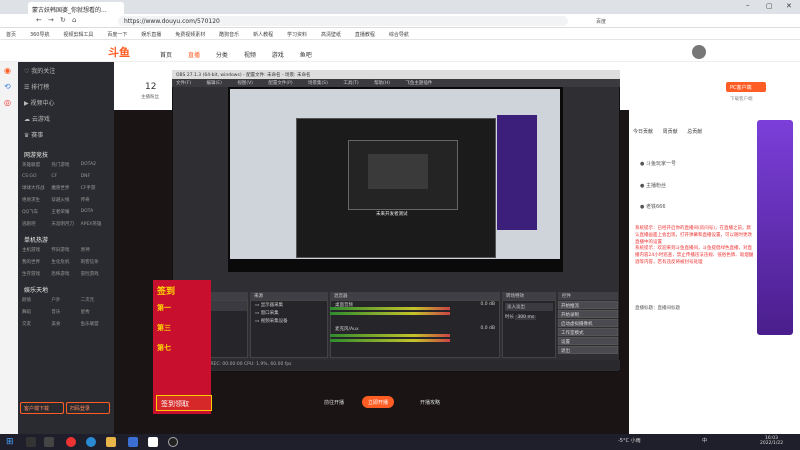 The width and height of the screenshot is (800, 450). What do you see at coordinates (365, 34) in the screenshot?
I see `bookmark-item: 直播教程` at bounding box center [365, 34].